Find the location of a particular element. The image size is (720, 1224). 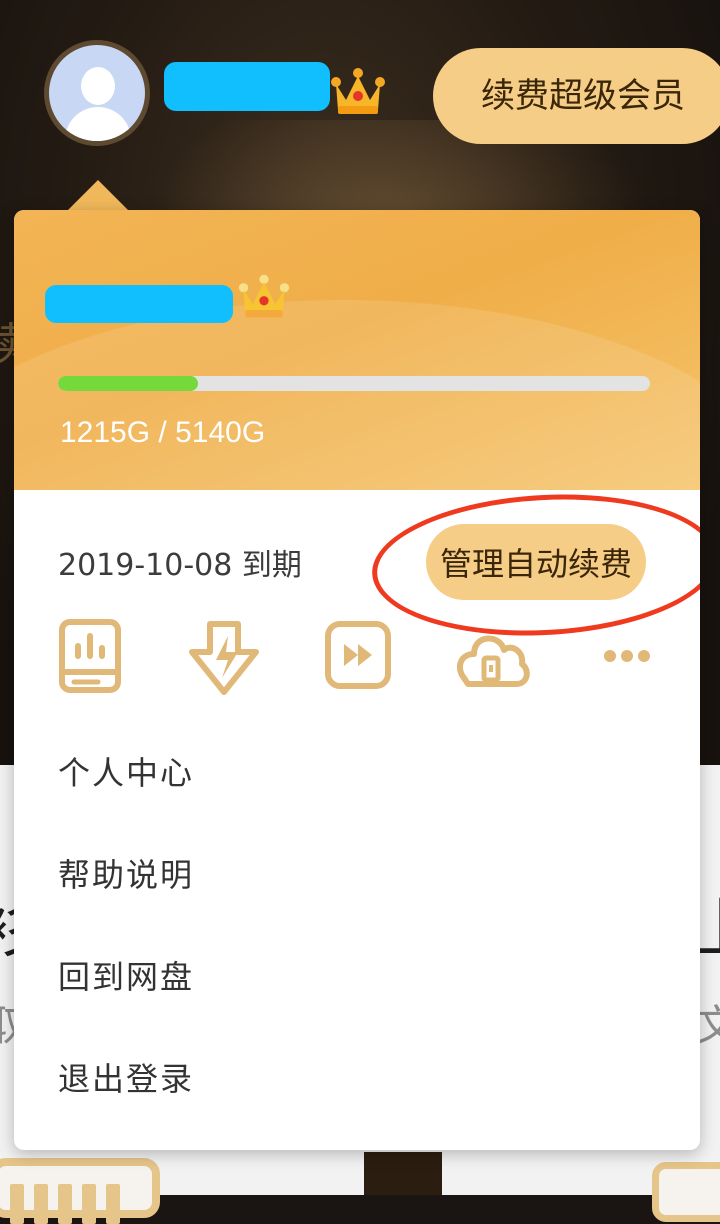

fast-download-icon is located at coordinates (228, 658).